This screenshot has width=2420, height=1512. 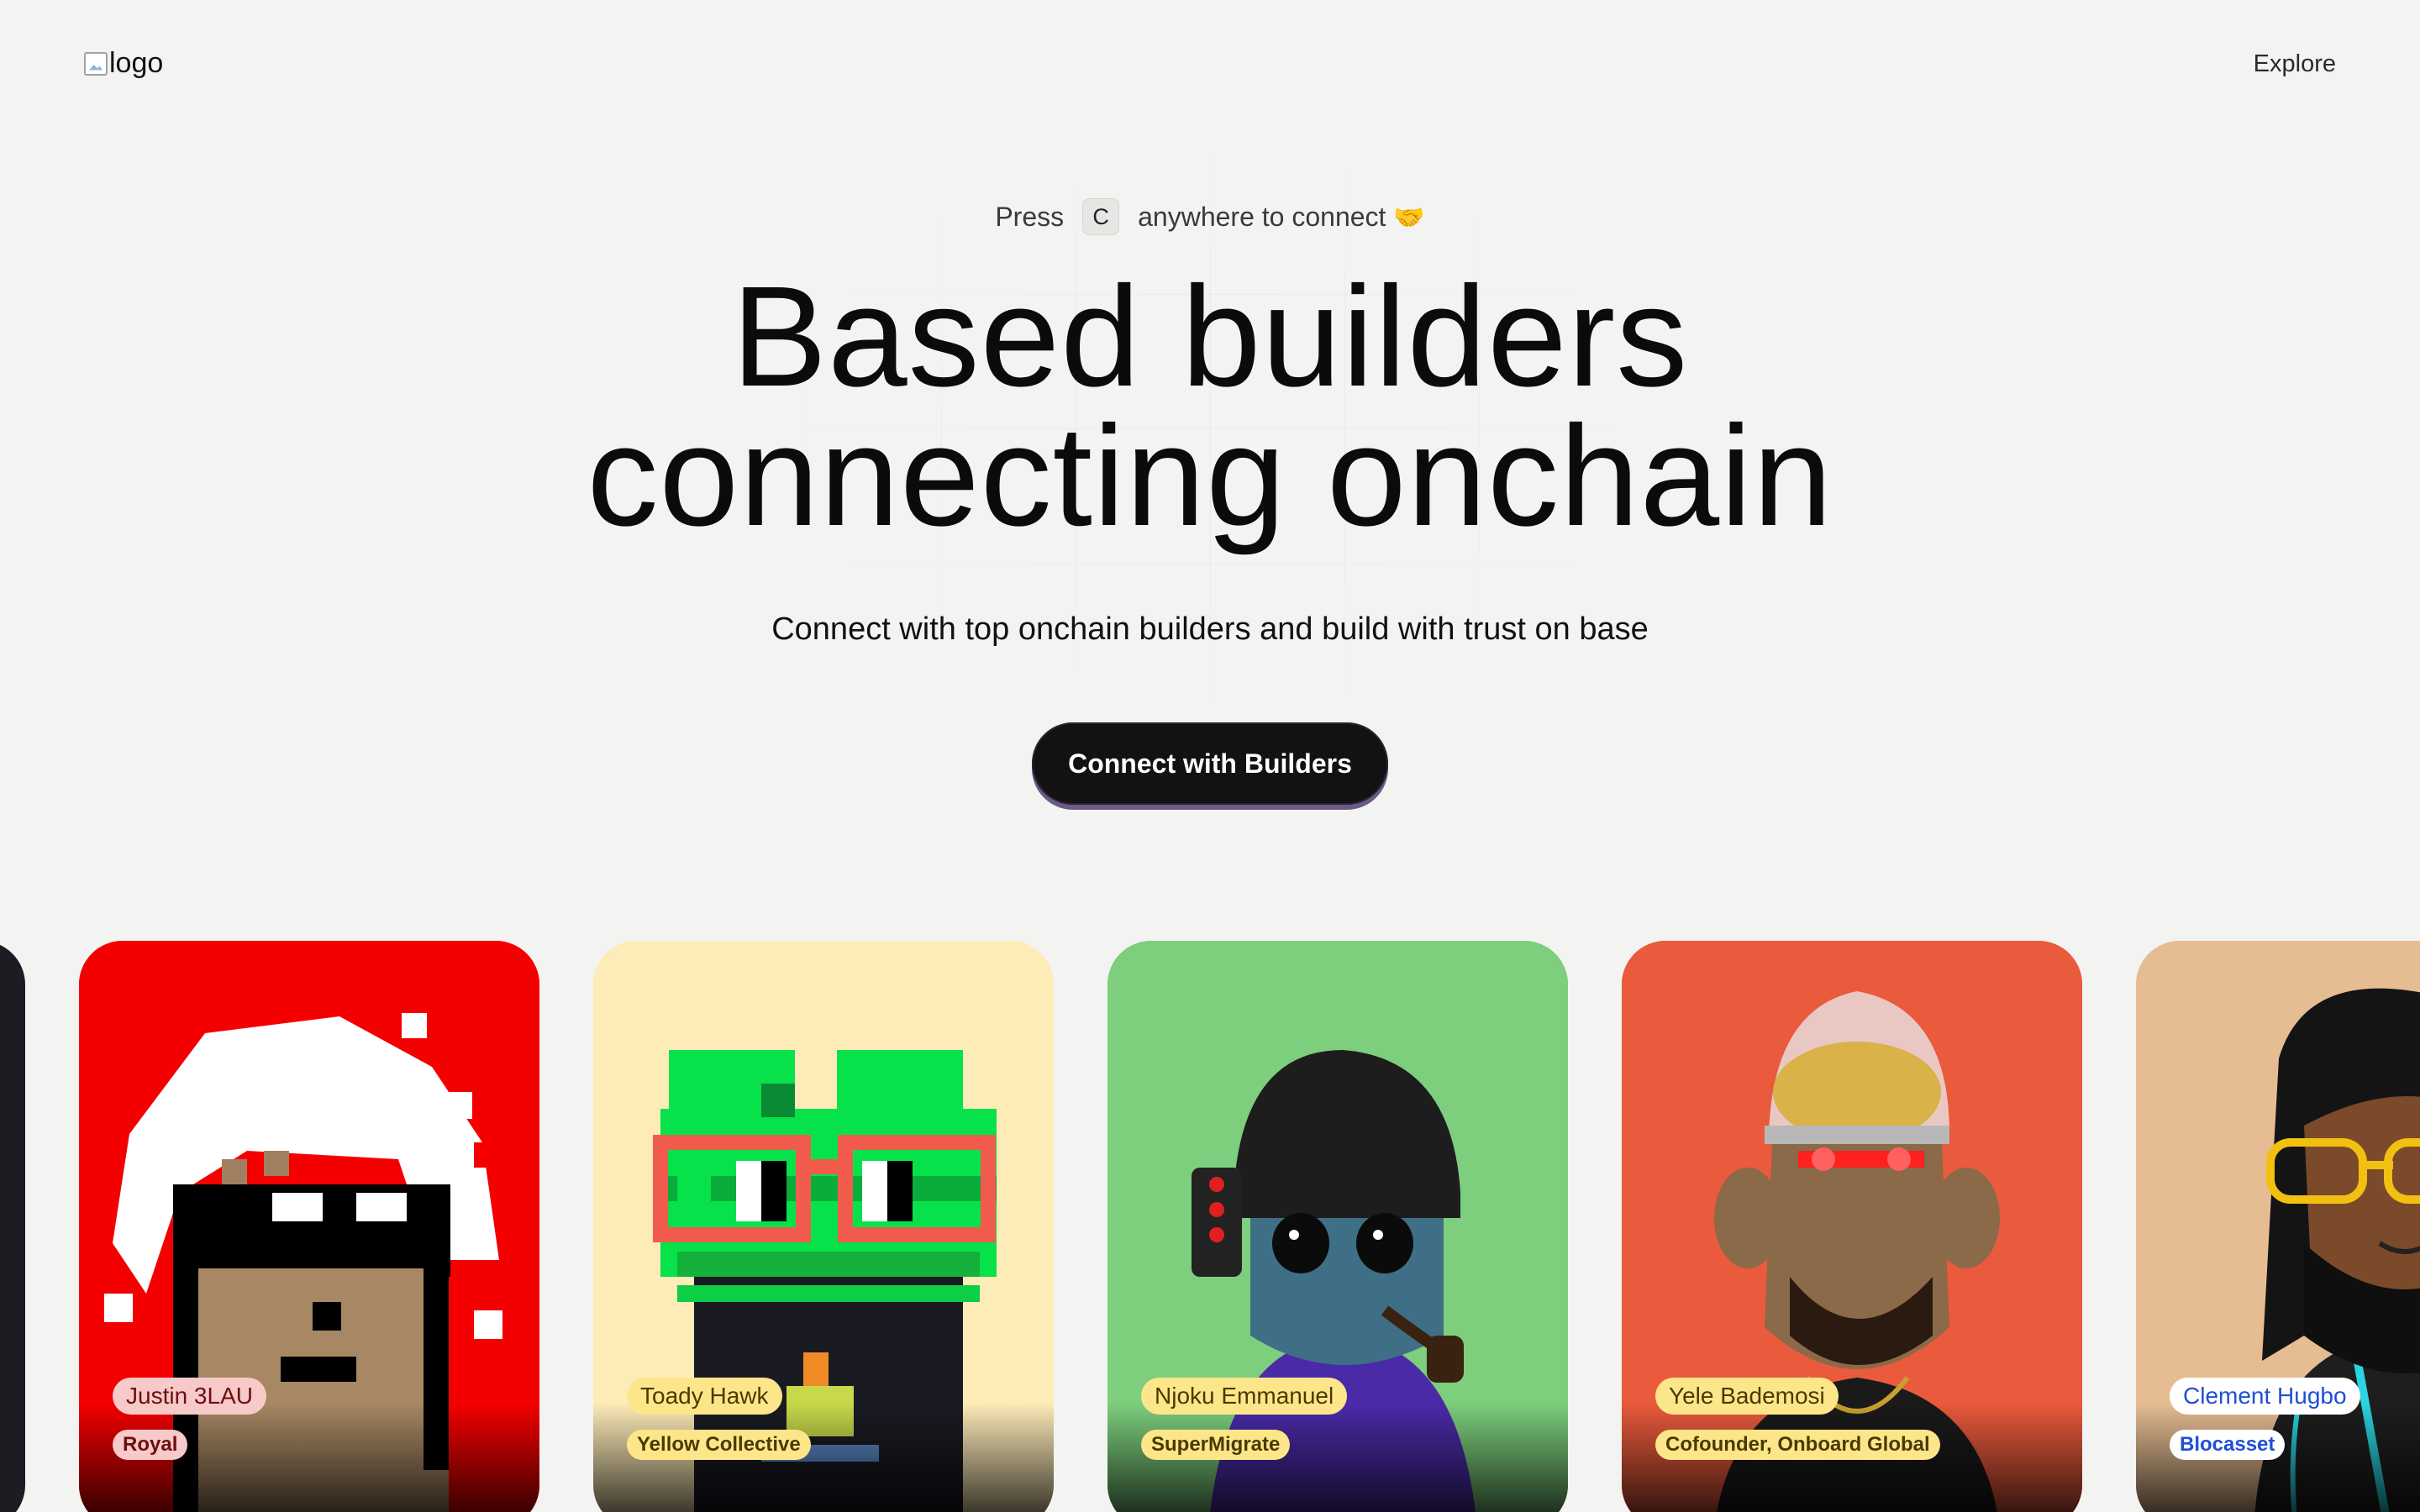 I want to click on builder-org: SuperMigrate, so click(x=1216, y=1445).